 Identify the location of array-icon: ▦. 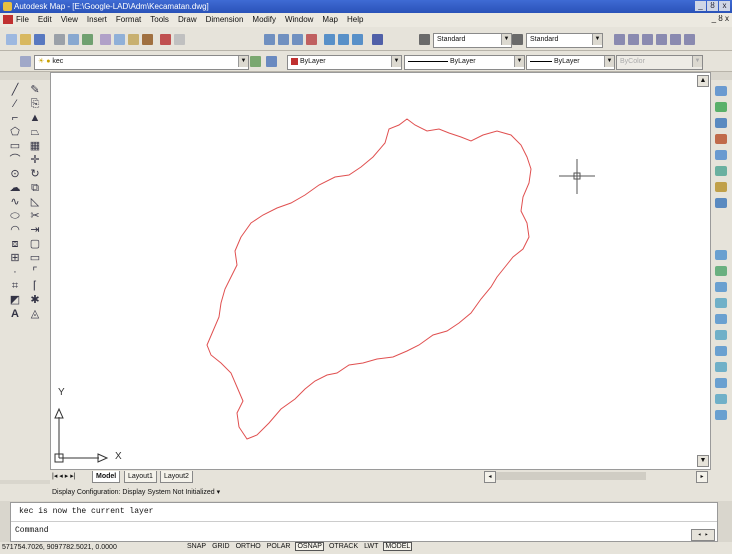
(35, 146).